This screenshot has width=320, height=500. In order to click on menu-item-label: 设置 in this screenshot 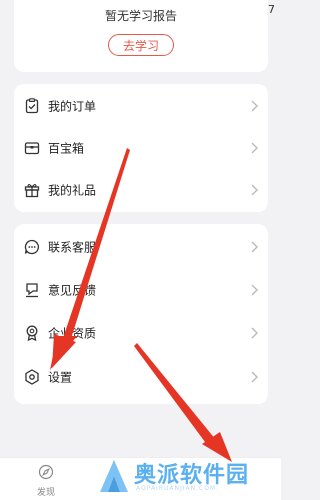, I will do `click(60, 377)`.